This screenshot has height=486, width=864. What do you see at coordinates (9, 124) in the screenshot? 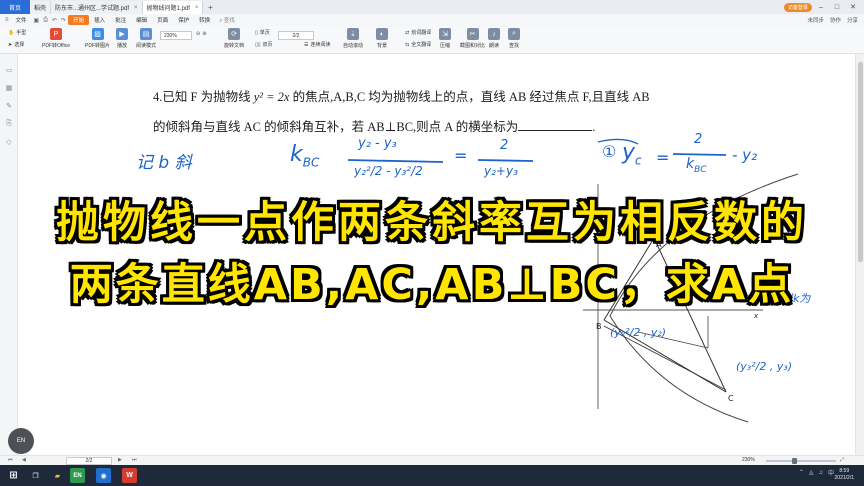
I see `attachment-icon: ⎘` at bounding box center [9, 124].